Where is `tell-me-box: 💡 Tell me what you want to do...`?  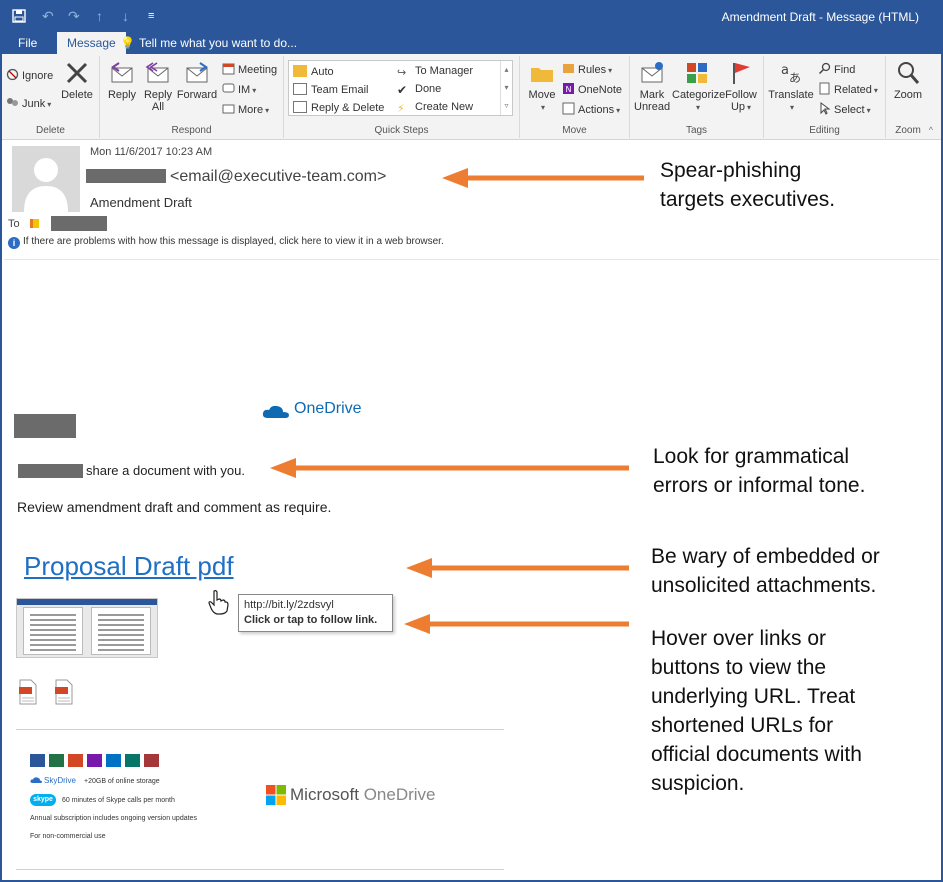
tell-me-box: 💡 Tell me what you want to do... is located at coordinates (208, 43).